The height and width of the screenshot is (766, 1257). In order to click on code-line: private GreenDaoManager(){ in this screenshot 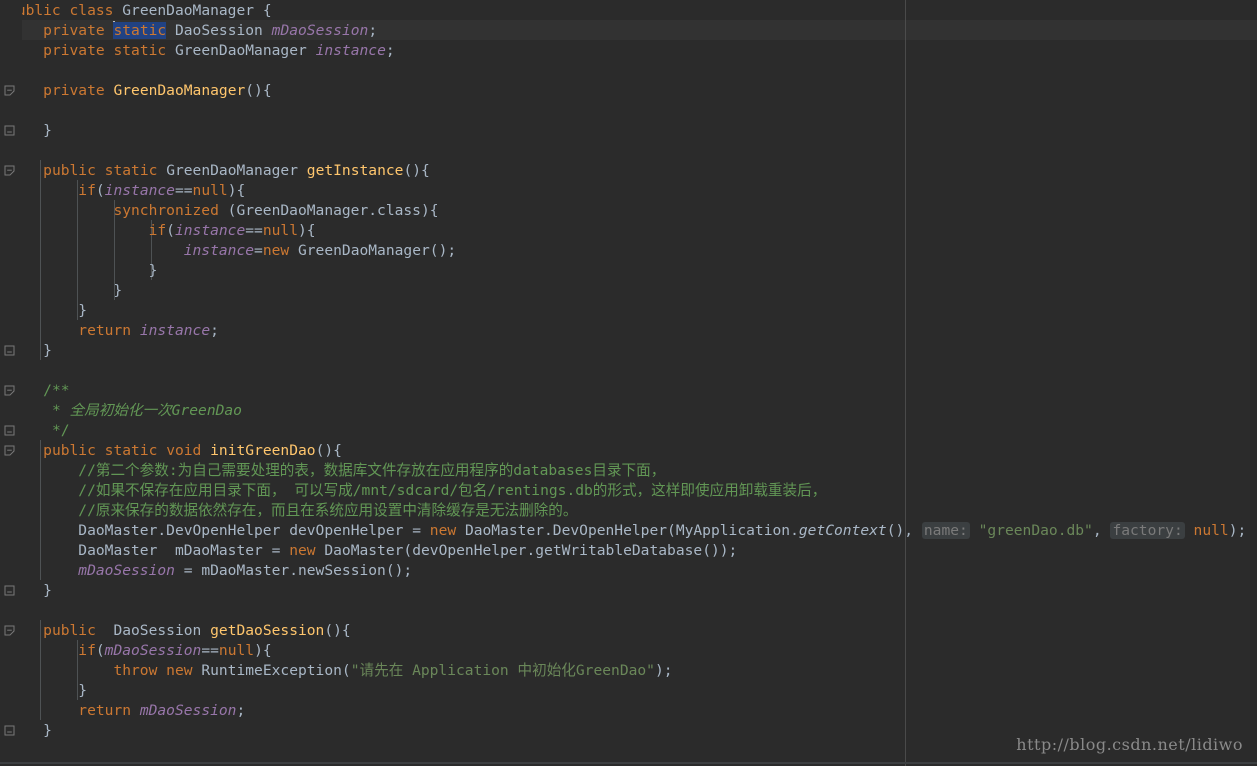, I will do `click(628, 90)`.